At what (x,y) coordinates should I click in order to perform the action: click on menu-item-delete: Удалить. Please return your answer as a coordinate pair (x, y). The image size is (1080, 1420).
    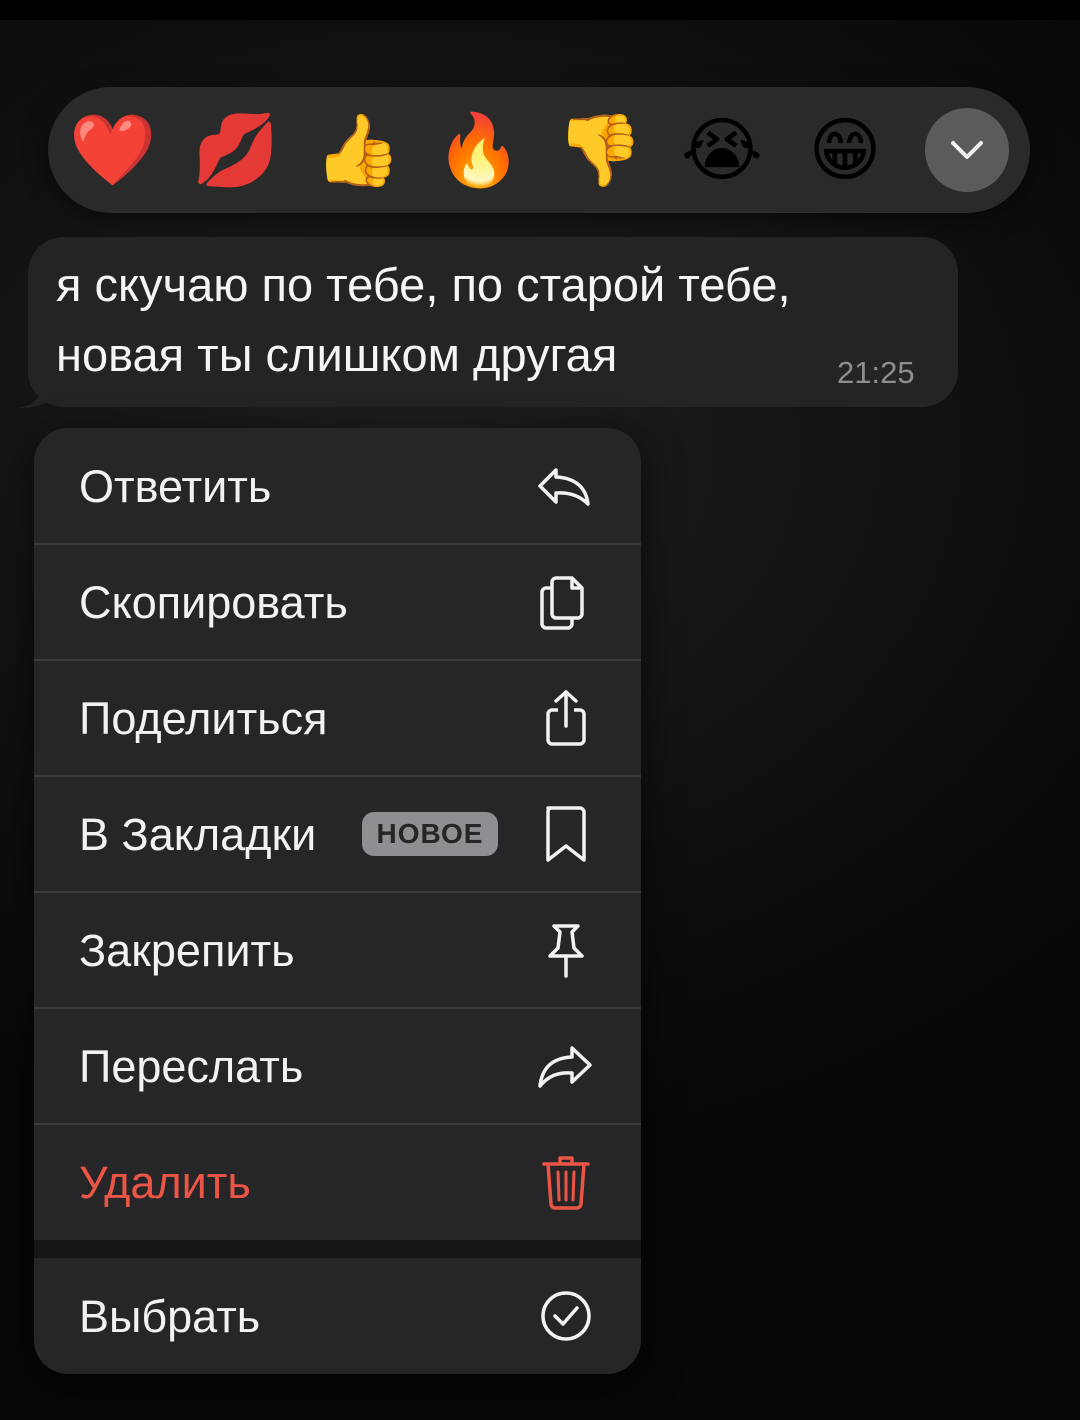
    Looking at the image, I should click on (337, 1182).